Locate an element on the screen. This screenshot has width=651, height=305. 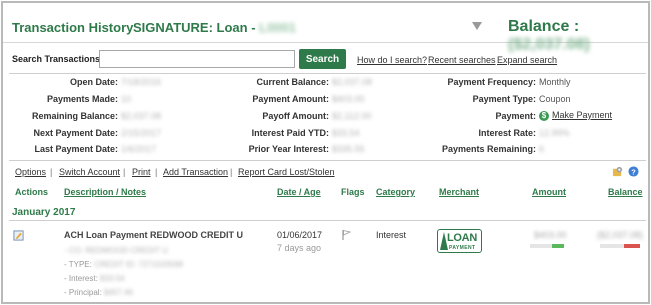
transaction-note-type: - TYPE: CREDIT ID: 7271533598 is located at coordinates (123, 264).